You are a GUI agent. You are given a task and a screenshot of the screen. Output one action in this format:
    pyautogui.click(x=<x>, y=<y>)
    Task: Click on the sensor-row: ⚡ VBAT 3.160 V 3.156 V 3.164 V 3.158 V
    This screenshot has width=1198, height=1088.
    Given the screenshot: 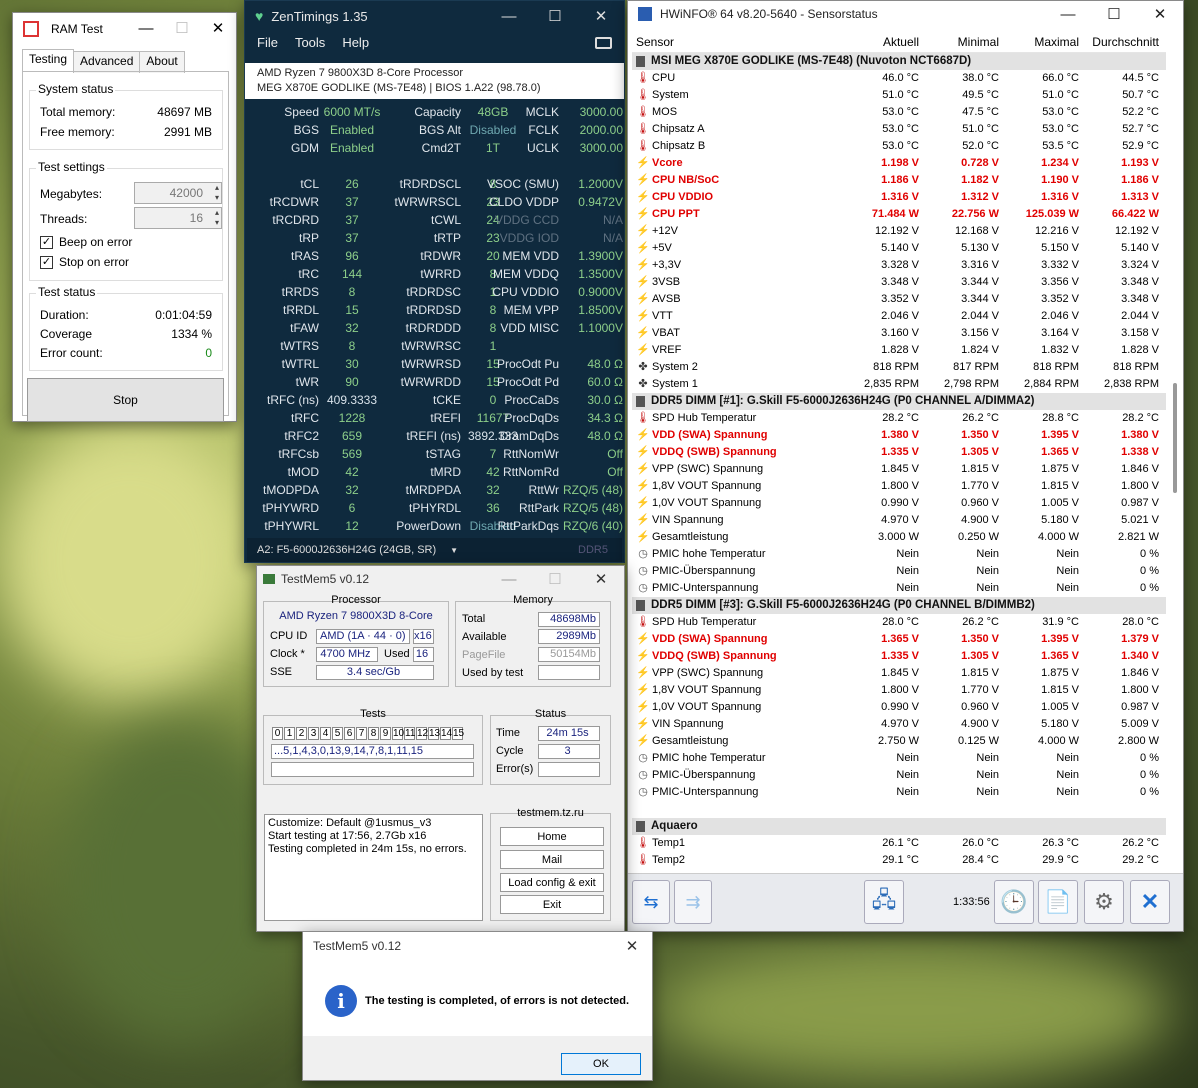 What is the action you would take?
    pyautogui.click(x=899, y=333)
    